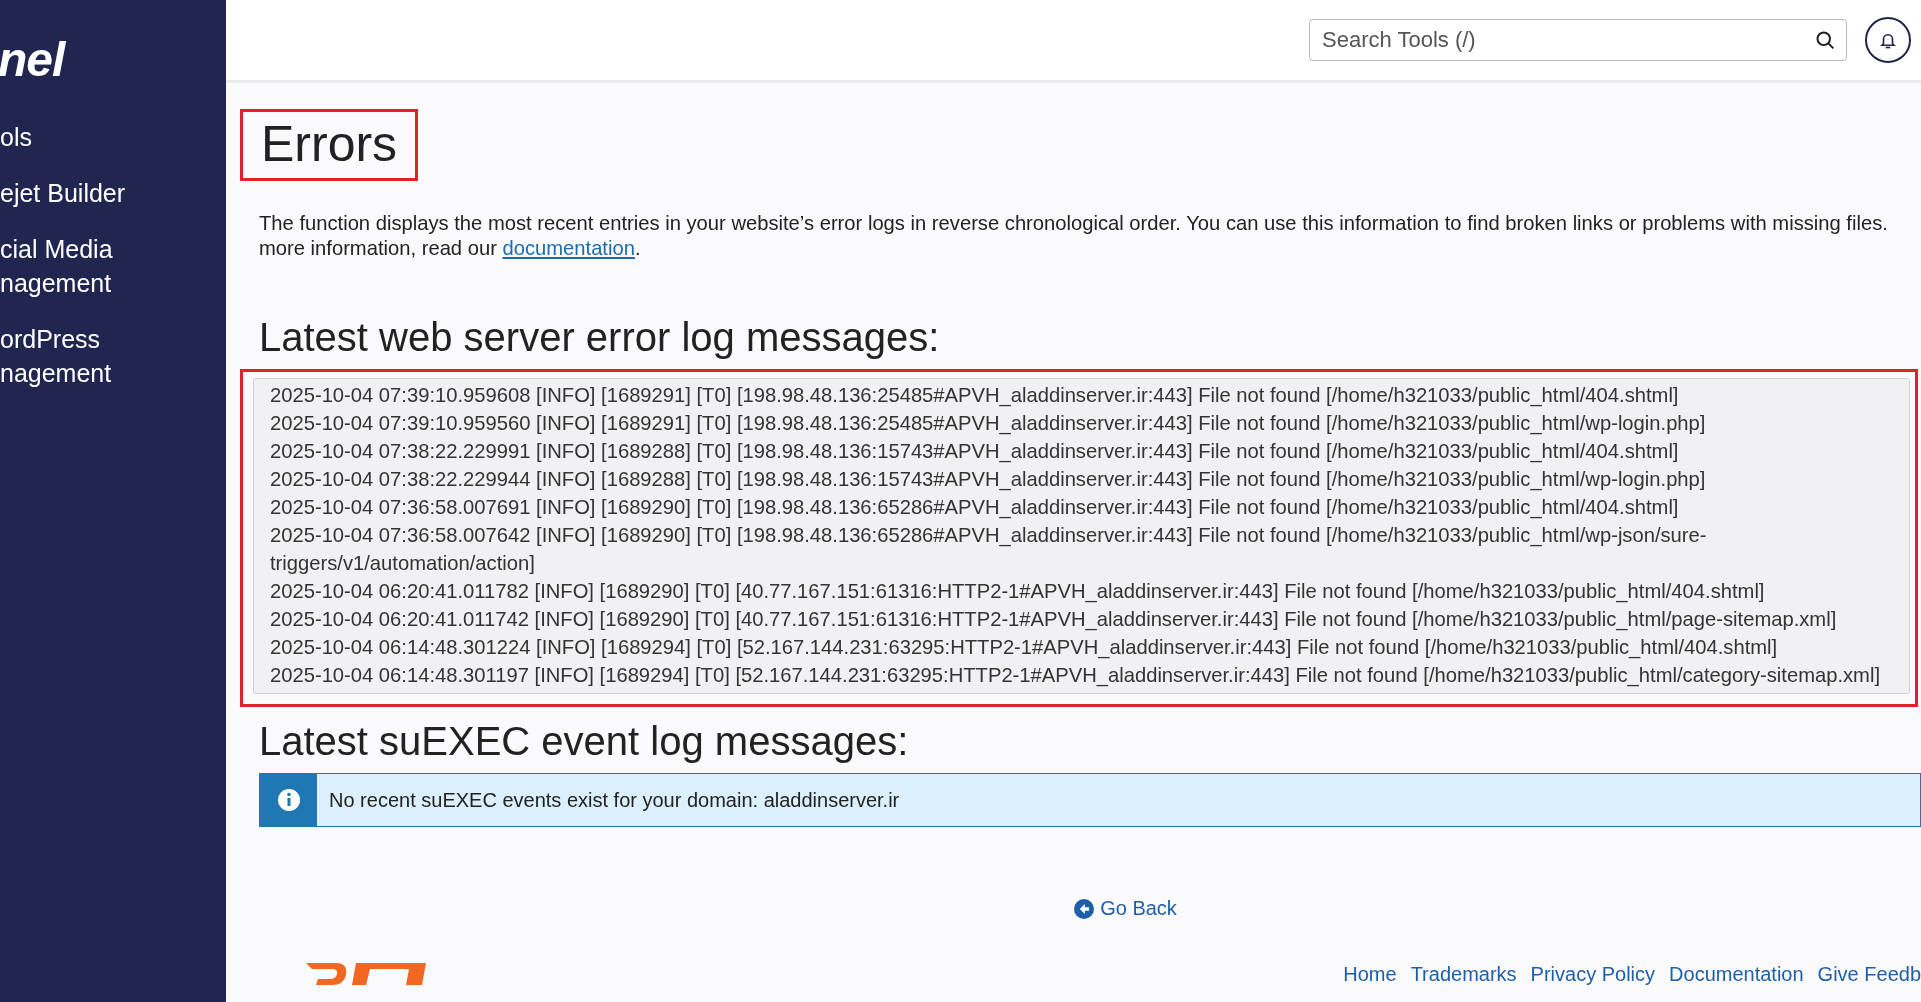 The image size is (1921, 1002). Describe the element at coordinates (329, 144) in the screenshot. I see `page-title: Errors` at that location.